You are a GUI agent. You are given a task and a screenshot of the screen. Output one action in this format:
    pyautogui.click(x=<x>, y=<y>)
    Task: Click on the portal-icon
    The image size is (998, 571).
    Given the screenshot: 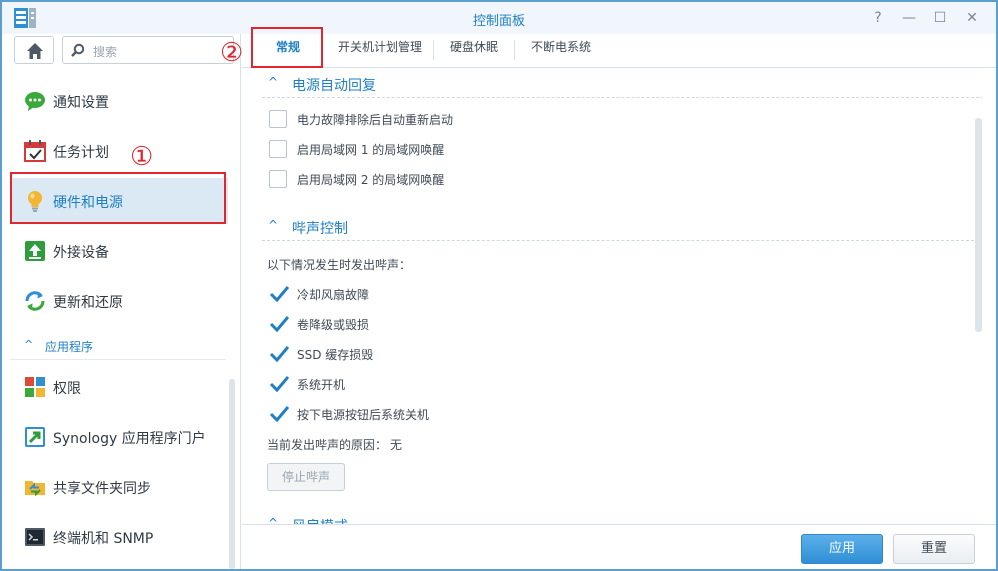 What is the action you would take?
    pyautogui.click(x=35, y=437)
    